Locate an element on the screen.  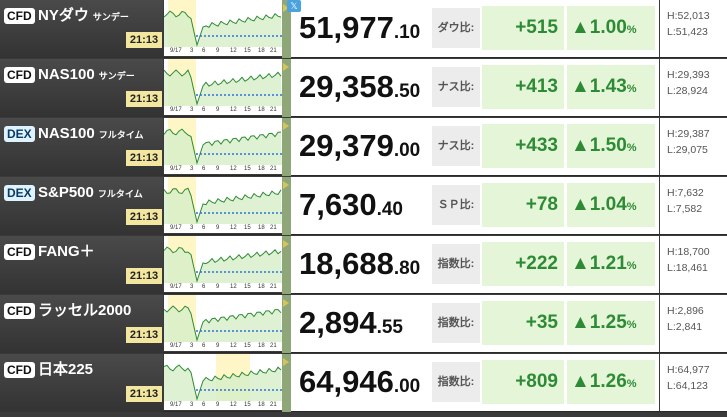
high-low: H:29,387 L:29,075 is located at coordinates (693, 146).